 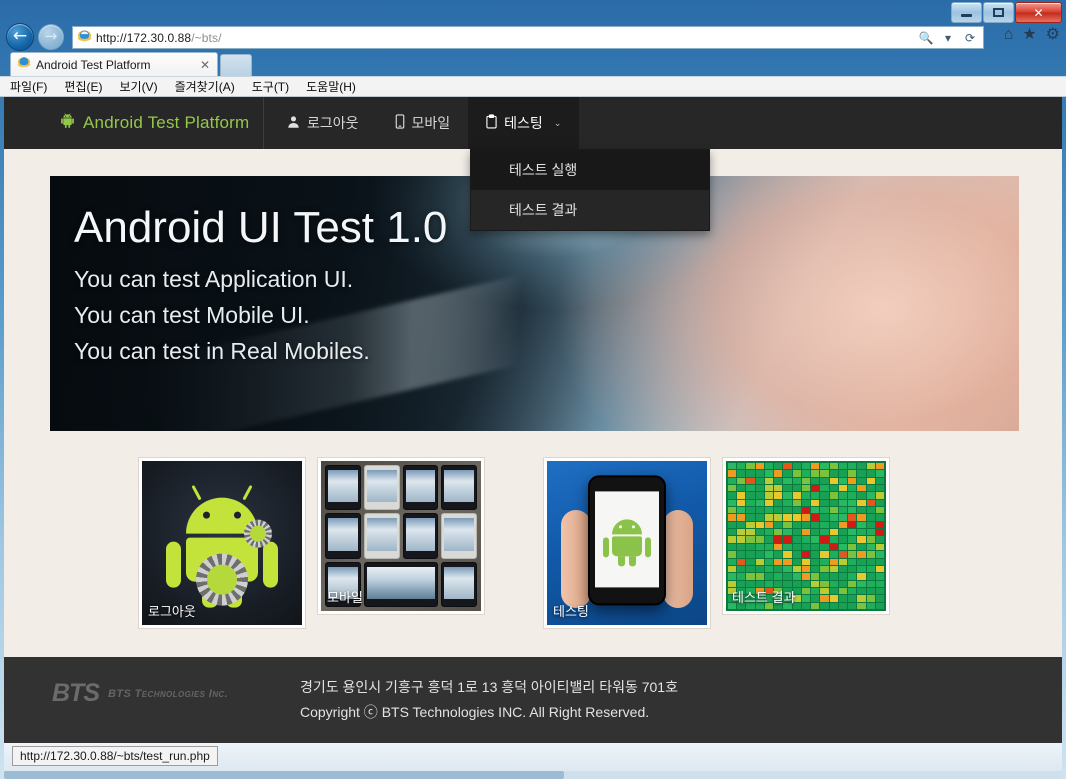 What do you see at coordinates (543, 170) in the screenshot?
I see `dropdown-item-test-run-label: 테스트 실행` at bounding box center [543, 170].